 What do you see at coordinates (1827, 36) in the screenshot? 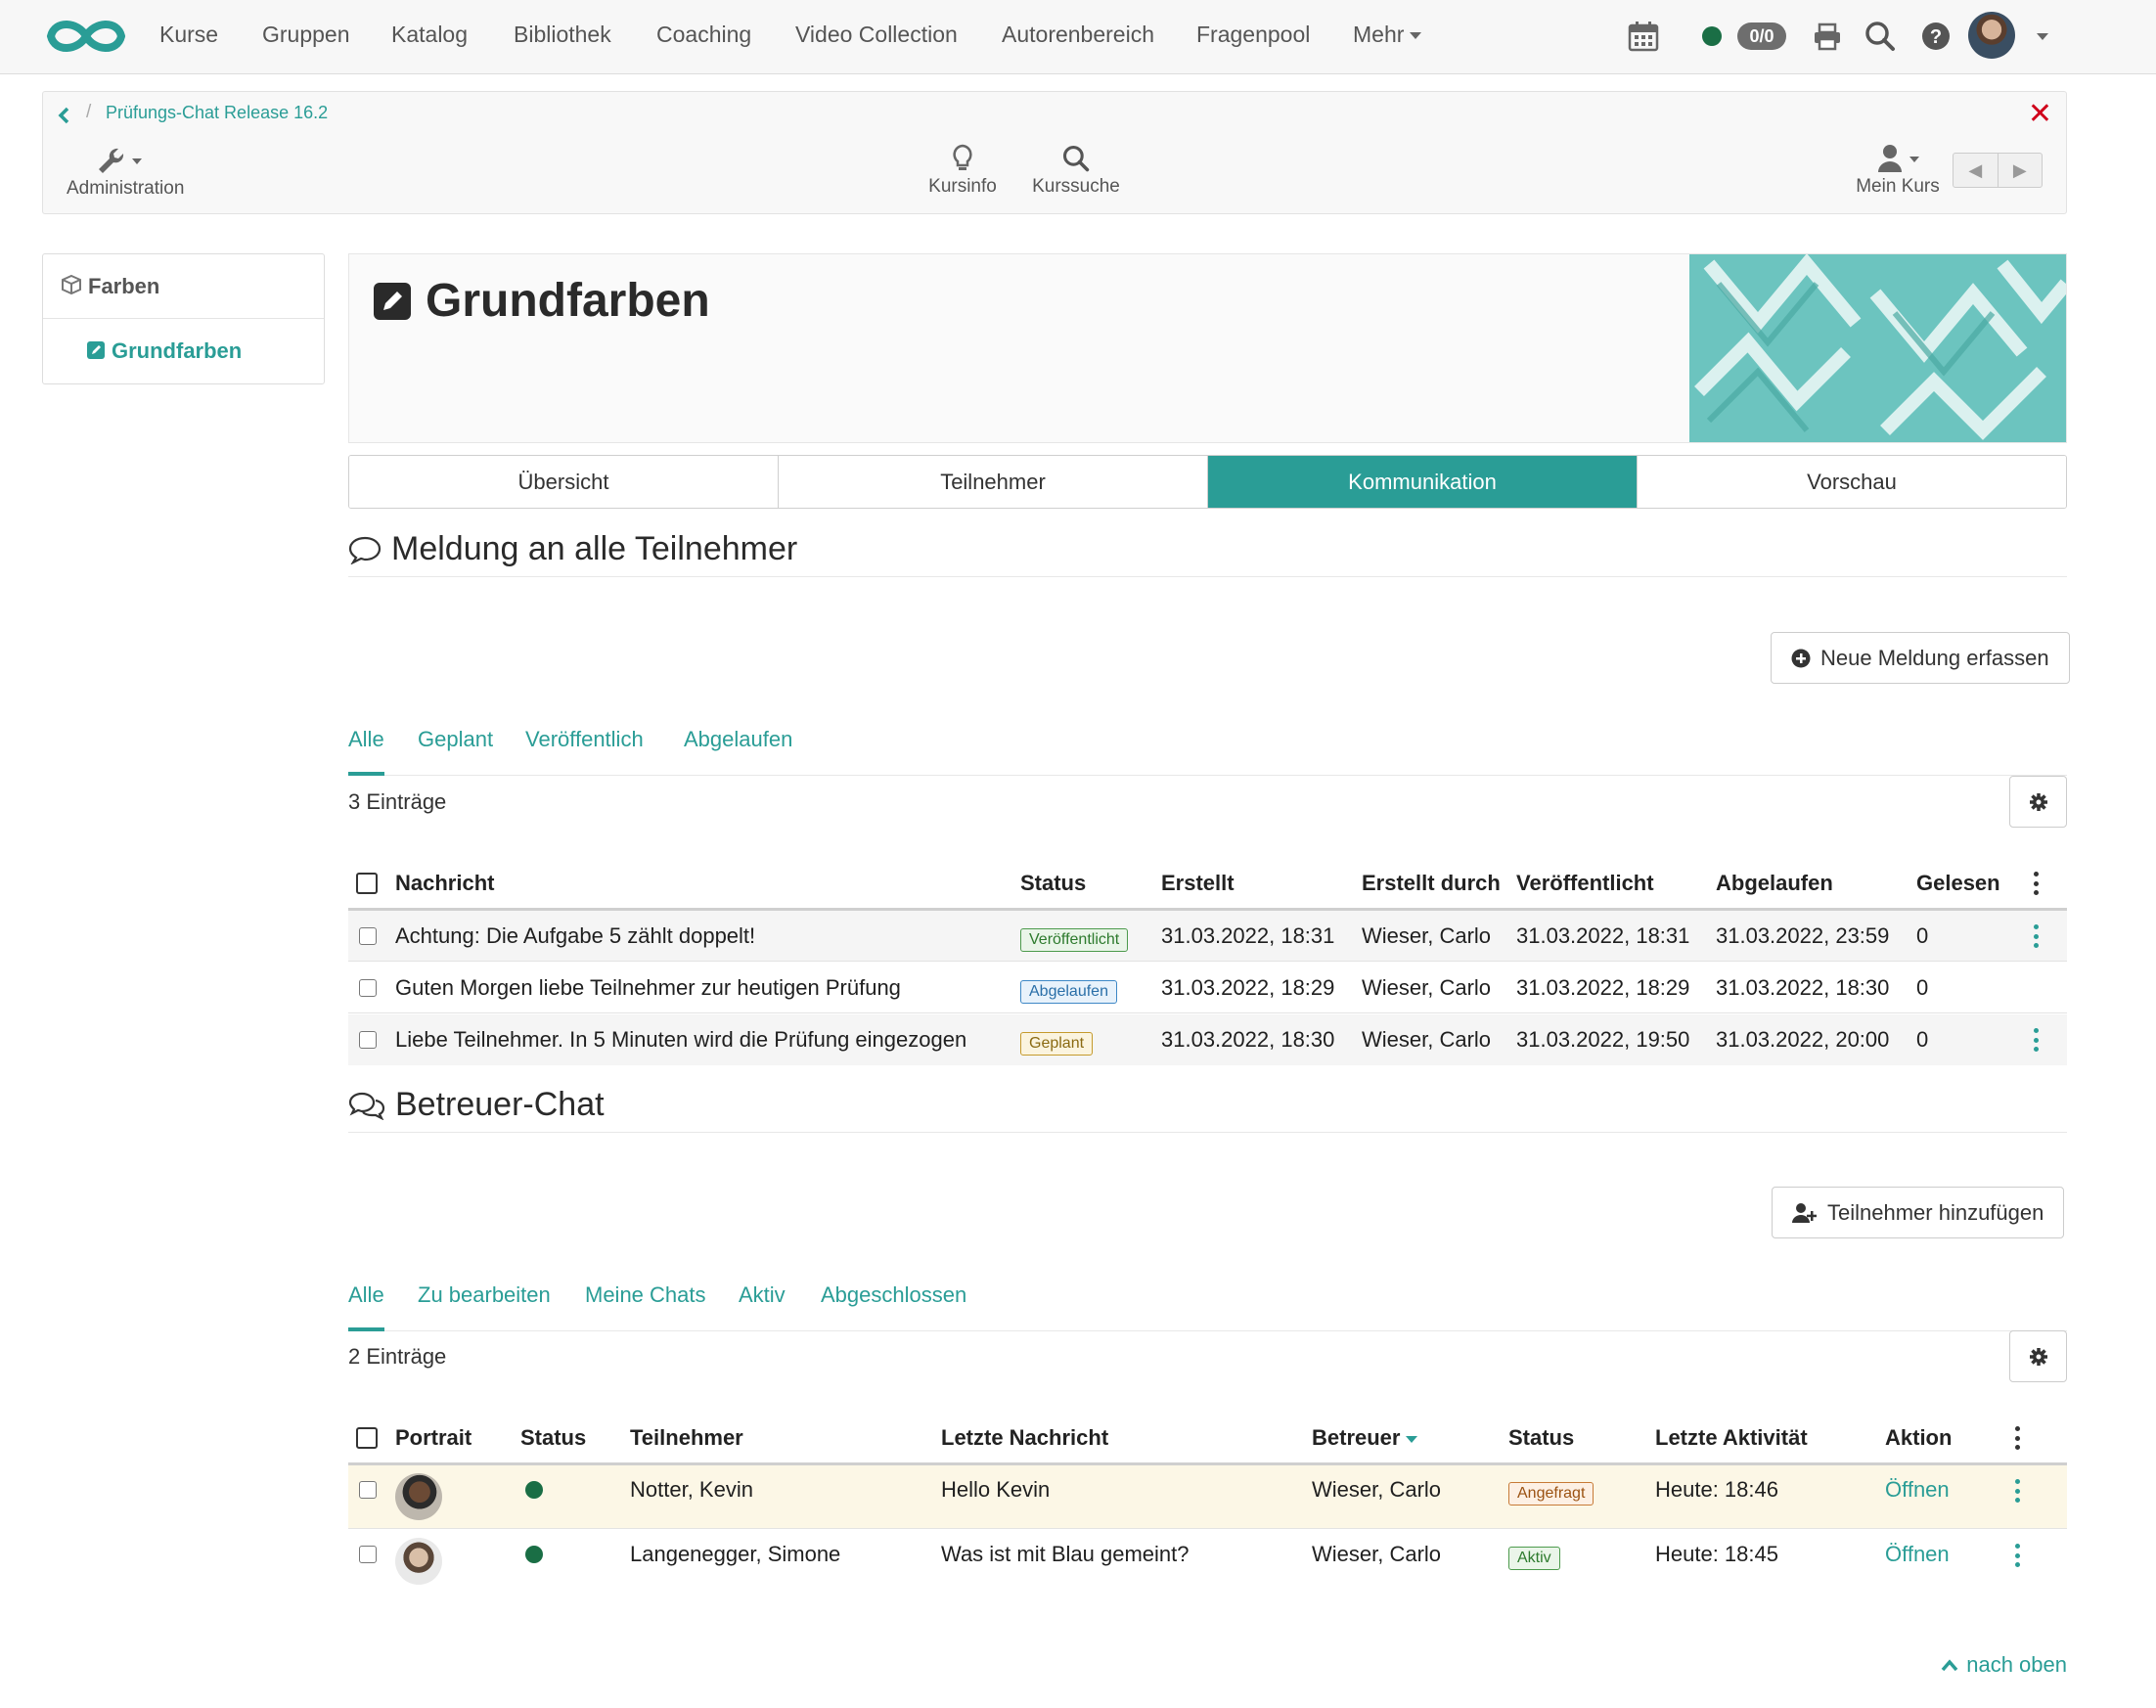
I see `print-icon` at bounding box center [1827, 36].